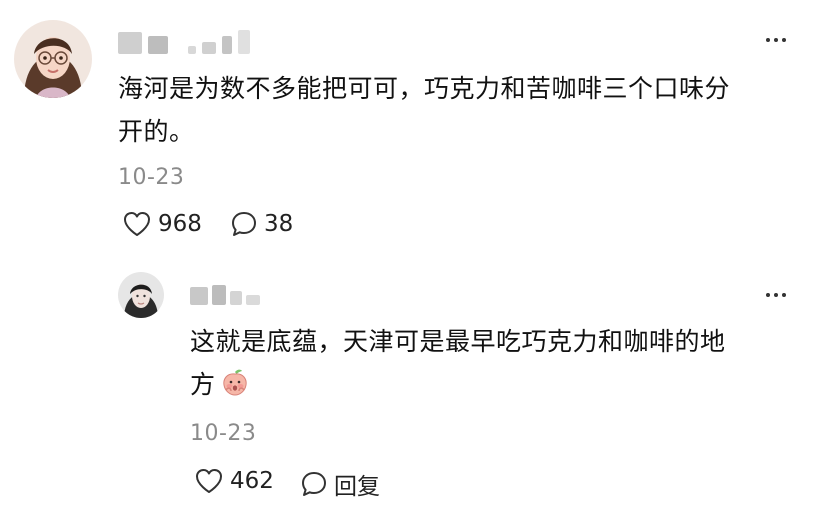 The height and width of the screenshot is (522, 828). Describe the element at coordinates (180, 224) in the screenshot. I see `like-count: 968` at that location.